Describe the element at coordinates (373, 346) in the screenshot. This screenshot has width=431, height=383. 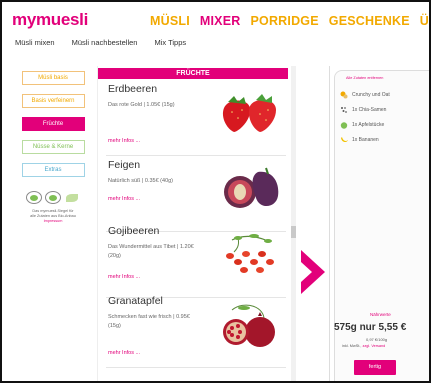
I see `shipping-link: zzgl. Versand` at that location.